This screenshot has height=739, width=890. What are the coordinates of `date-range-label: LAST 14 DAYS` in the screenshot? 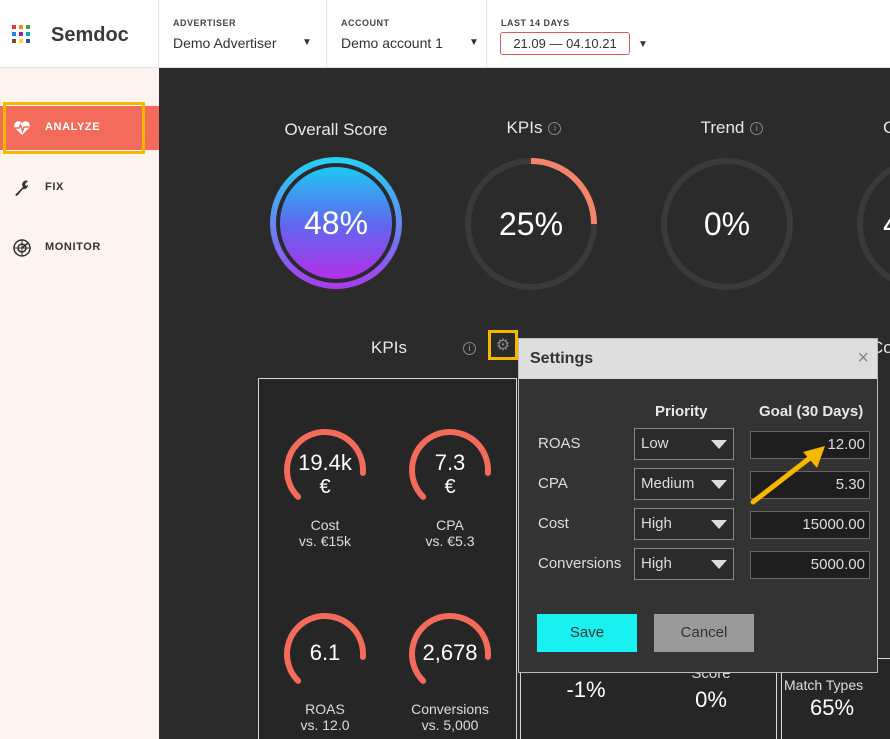 It's located at (535, 23).